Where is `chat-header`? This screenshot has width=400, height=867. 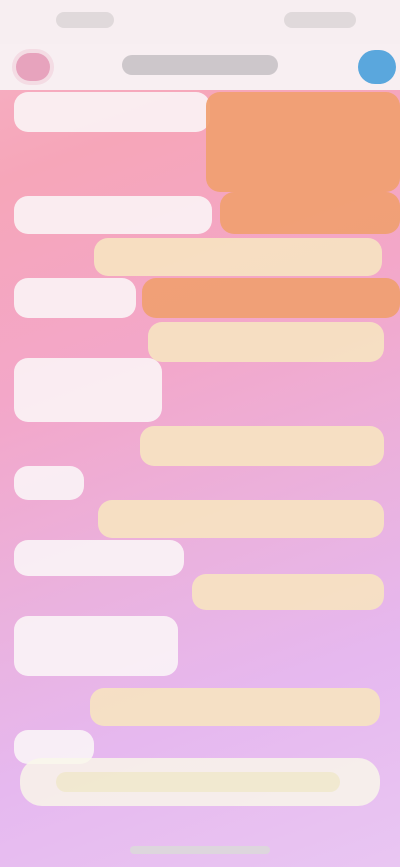 chat-header is located at coordinates (200, 67).